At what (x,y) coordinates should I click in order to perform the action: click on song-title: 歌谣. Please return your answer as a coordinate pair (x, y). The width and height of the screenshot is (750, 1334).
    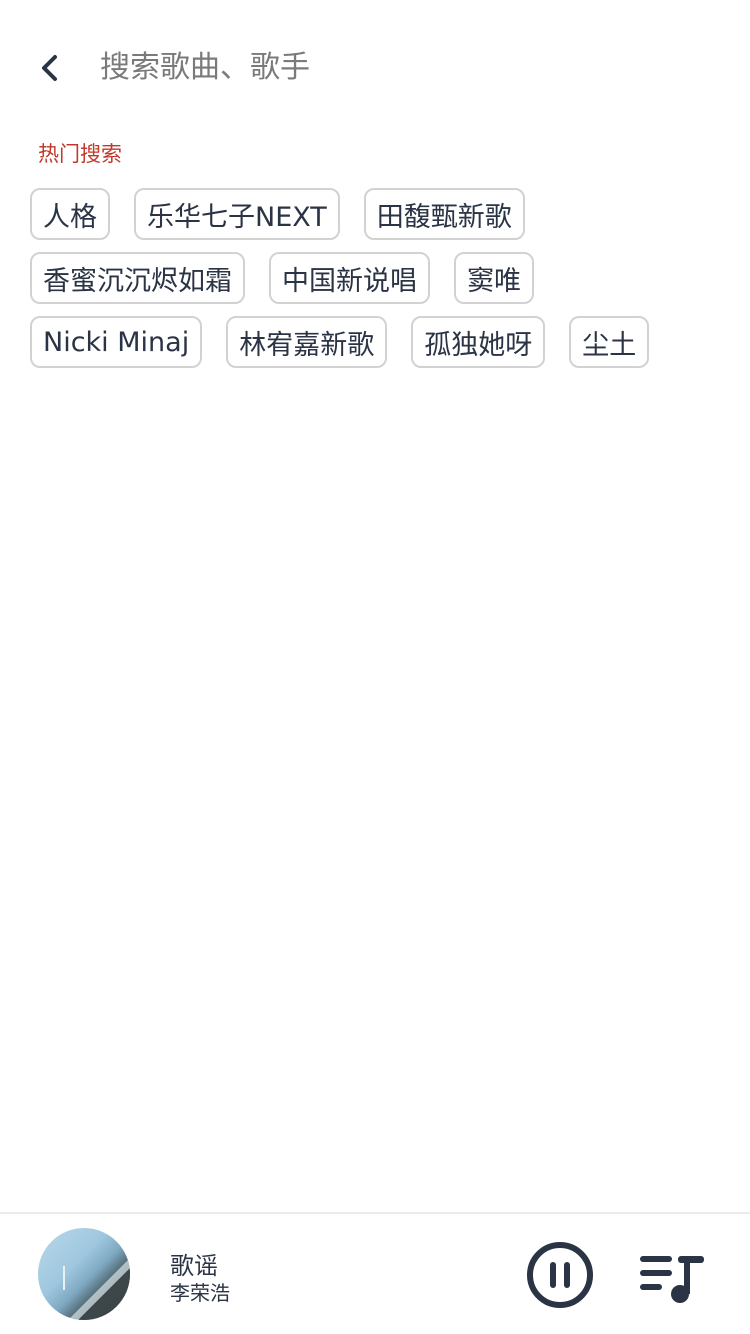
    Looking at the image, I should click on (194, 1266).